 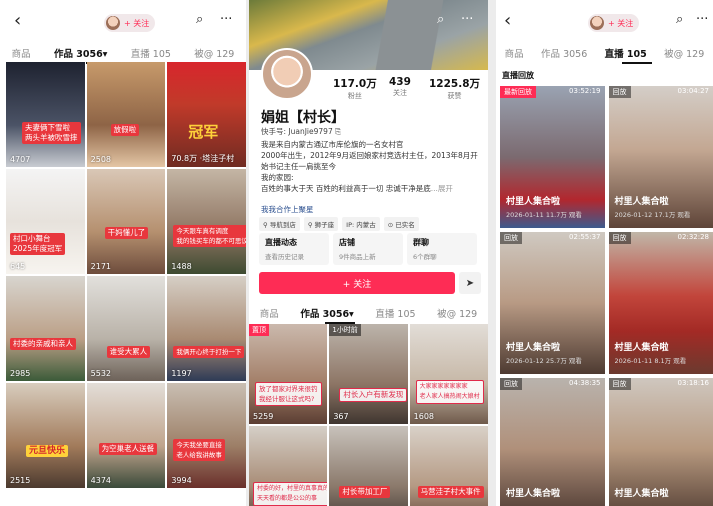 I want to click on like-count: 2171, so click(x=101, y=266).